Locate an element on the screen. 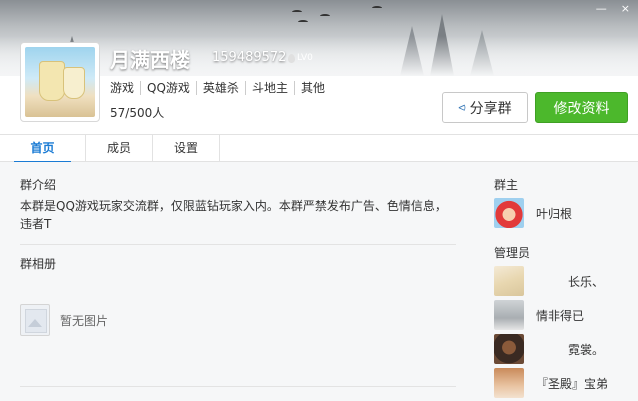 The image size is (638, 401). owner-title: 群主 is located at coordinates (506, 185).